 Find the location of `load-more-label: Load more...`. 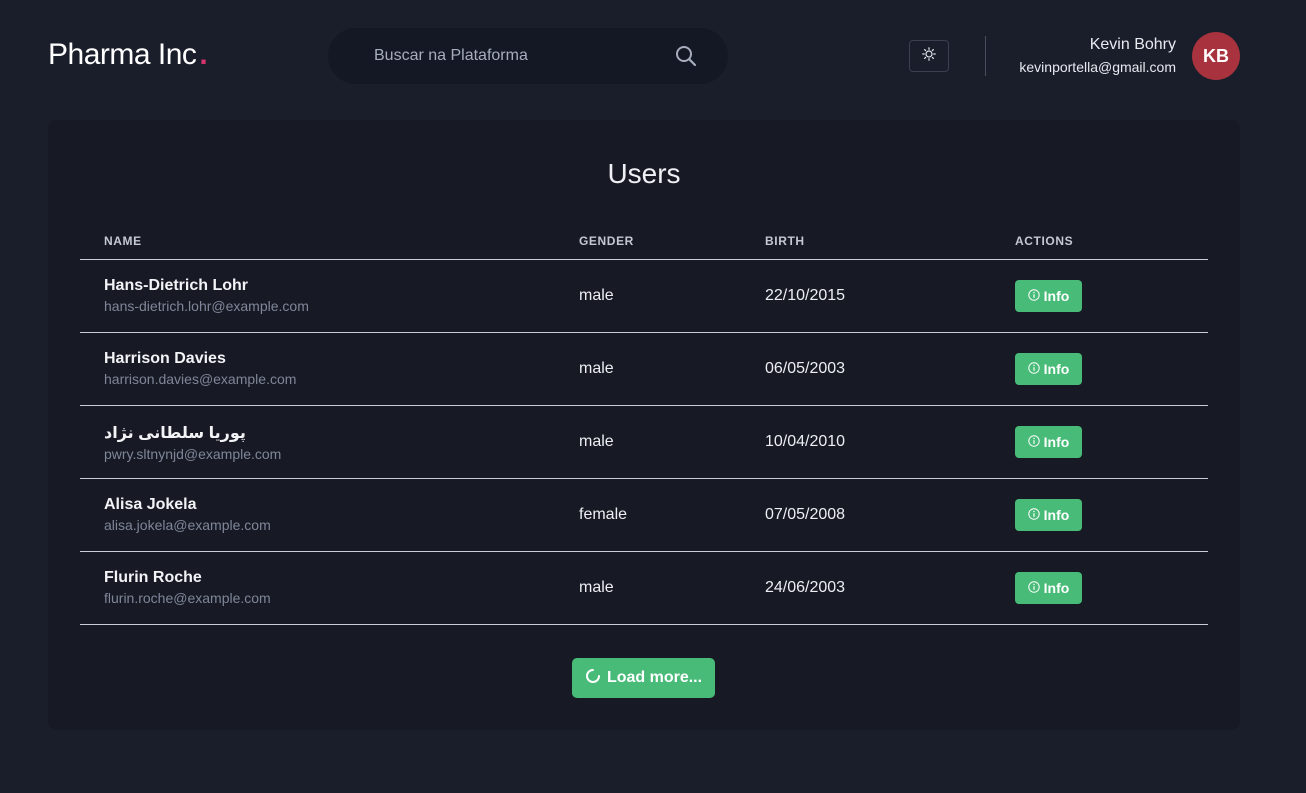

load-more-label: Load more... is located at coordinates (654, 677).